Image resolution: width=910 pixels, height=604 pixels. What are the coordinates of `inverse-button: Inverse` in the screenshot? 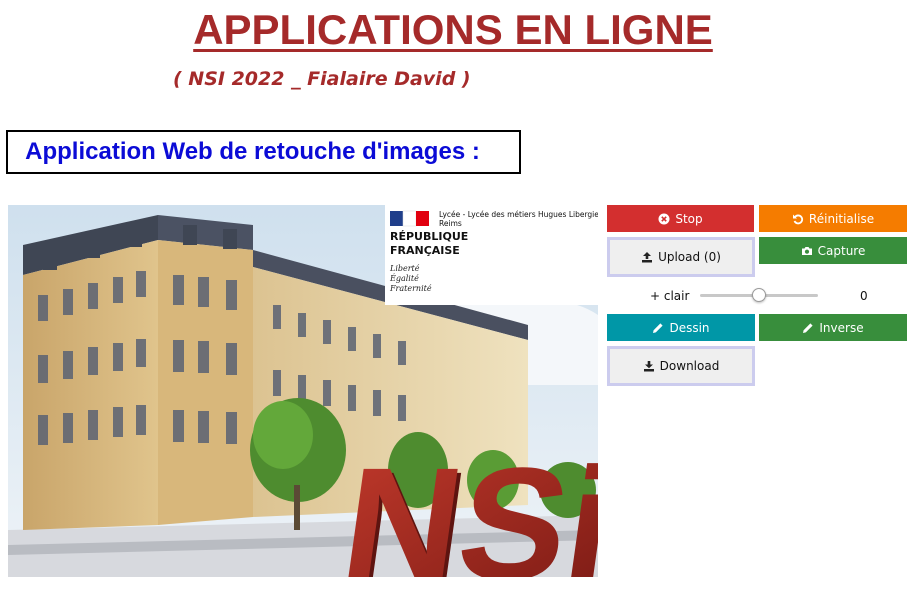 It's located at (833, 327).